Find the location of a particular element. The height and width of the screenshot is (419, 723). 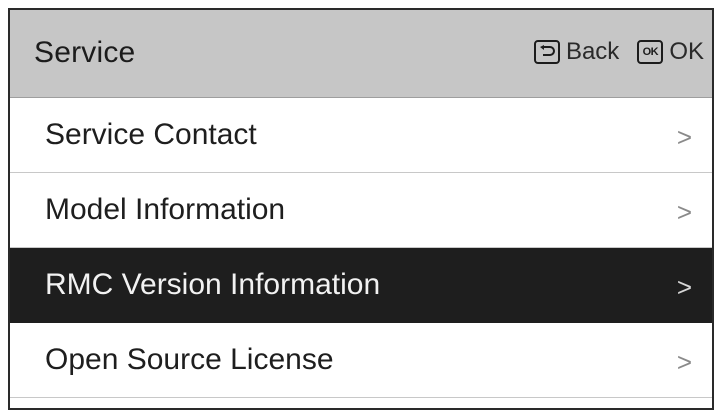

menu-item-label: Service Contact is located at coordinates (151, 134).